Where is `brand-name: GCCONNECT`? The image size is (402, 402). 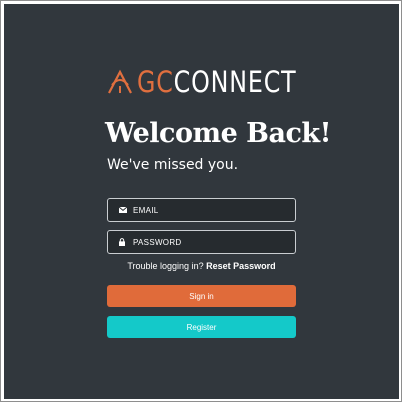
brand-name: GCCONNECT is located at coordinates (216, 82).